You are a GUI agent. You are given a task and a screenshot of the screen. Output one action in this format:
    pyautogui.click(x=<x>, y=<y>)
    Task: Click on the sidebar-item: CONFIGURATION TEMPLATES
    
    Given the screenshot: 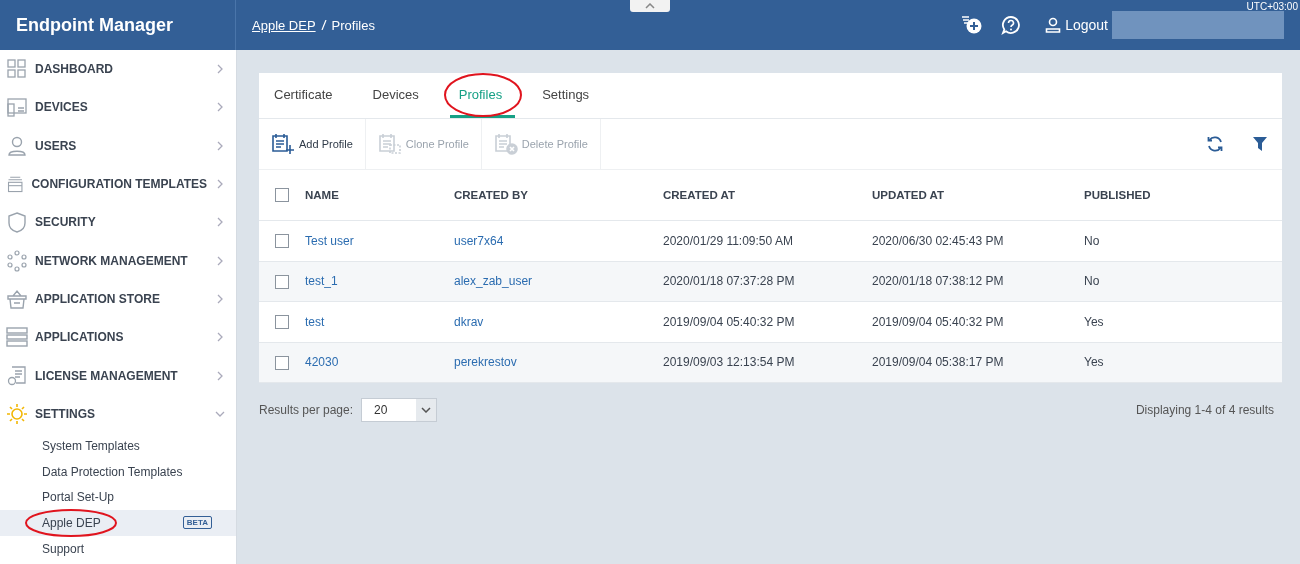 What is the action you would take?
    pyautogui.click(x=118, y=184)
    